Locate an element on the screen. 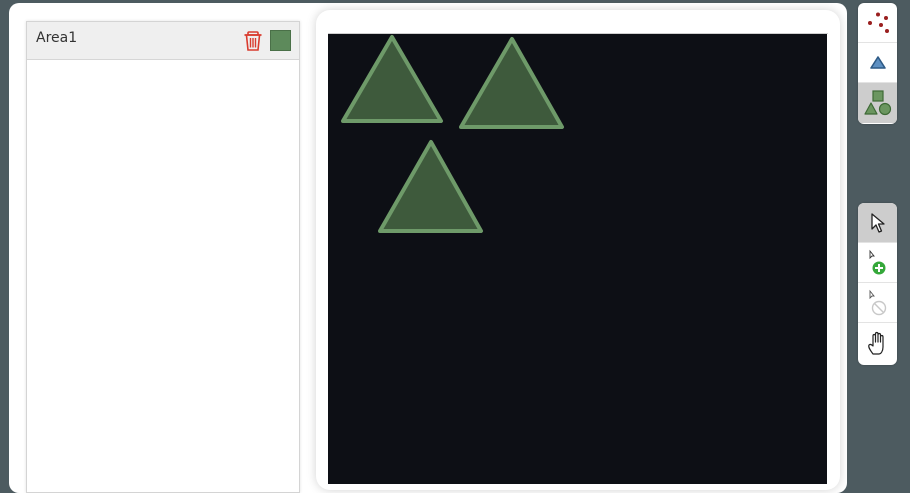 This screenshot has height=493, width=910. remove-point-icon is located at coordinates (877, 302).